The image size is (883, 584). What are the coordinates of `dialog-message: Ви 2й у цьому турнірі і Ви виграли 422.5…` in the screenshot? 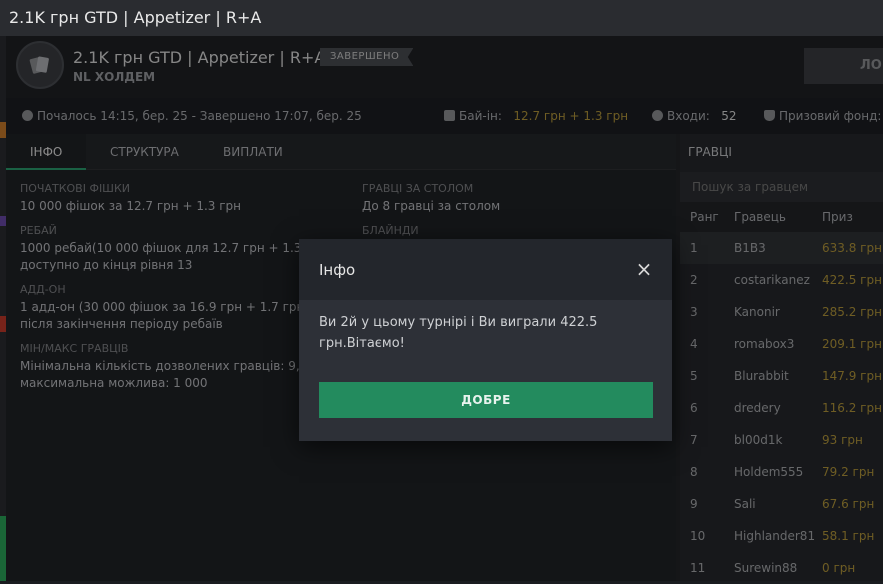 It's located at (458, 333).